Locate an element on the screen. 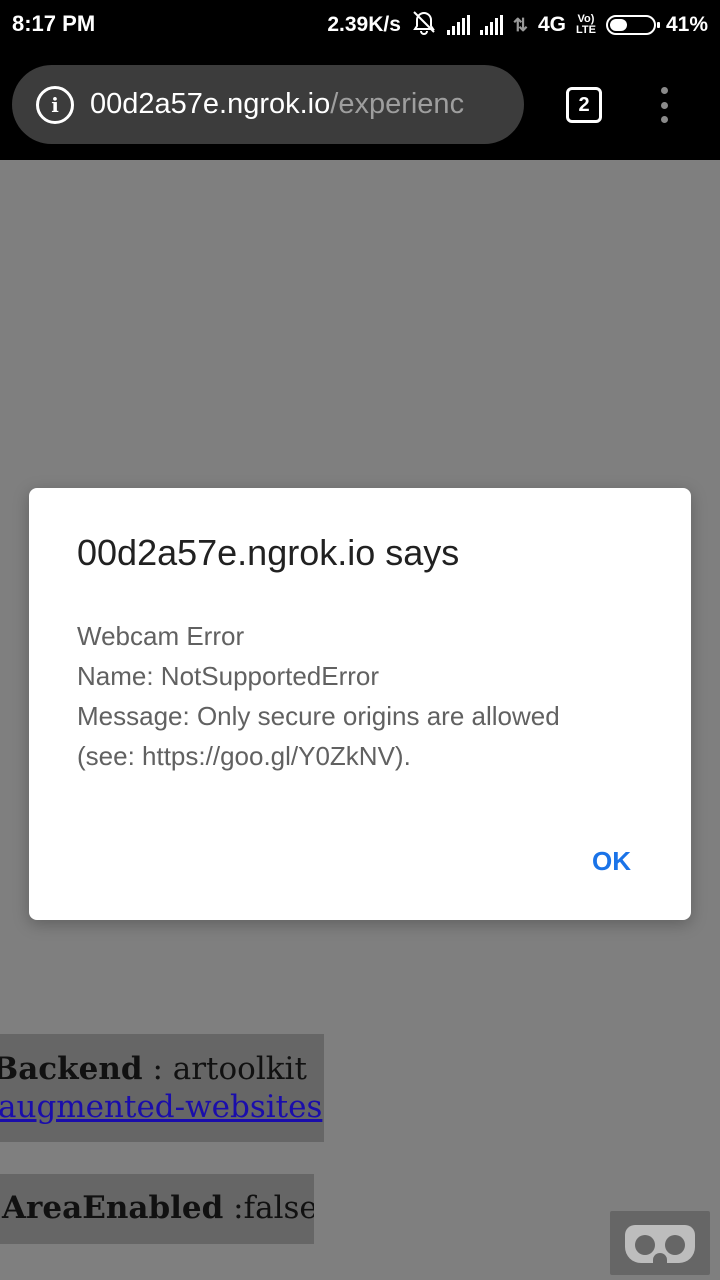  url-text: 00d2a57e.ngrok.io/experienc is located at coordinates (277, 104).